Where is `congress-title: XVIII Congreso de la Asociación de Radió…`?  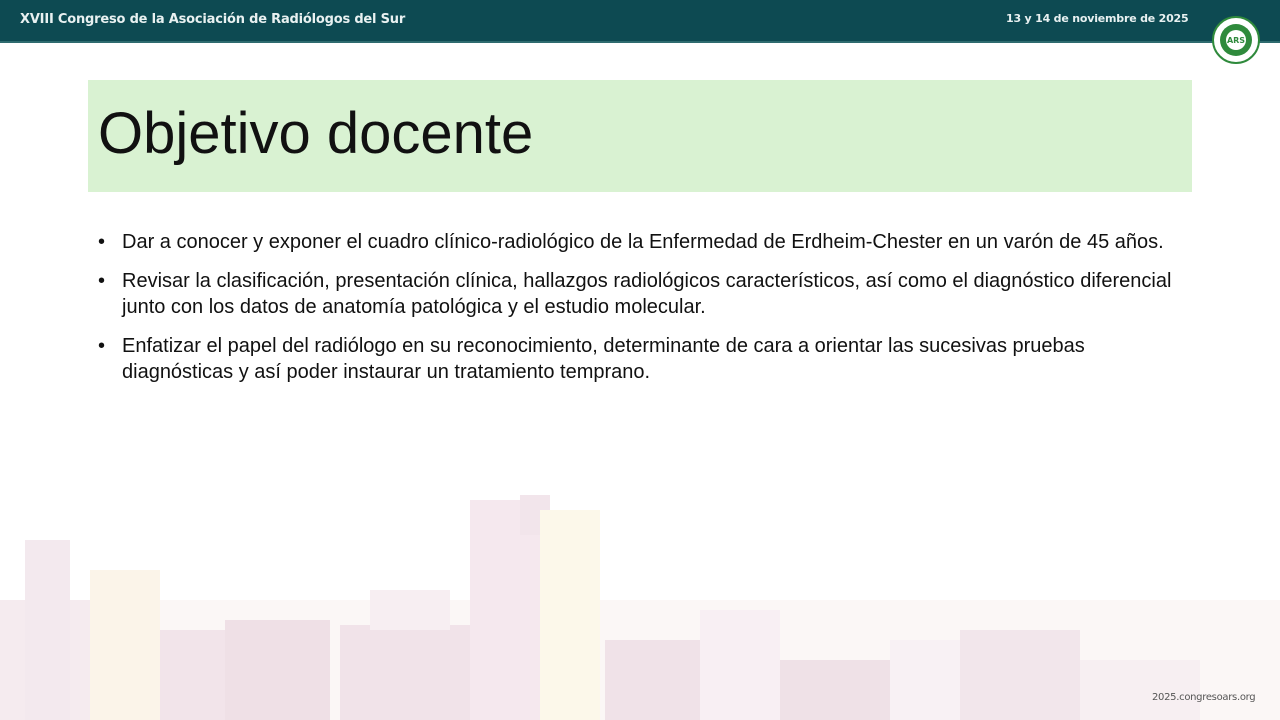 congress-title: XVIII Congreso de la Asociación de Radió… is located at coordinates (213, 19).